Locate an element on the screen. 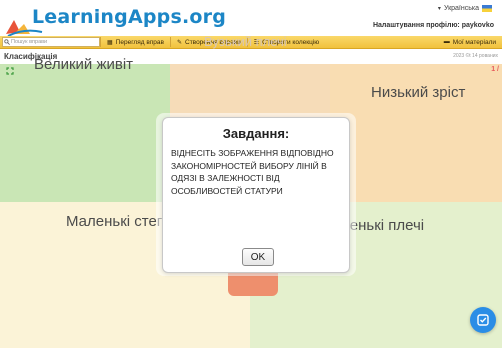 The width and height of the screenshot is (502, 348). search-icon is located at coordinates (7, 42).